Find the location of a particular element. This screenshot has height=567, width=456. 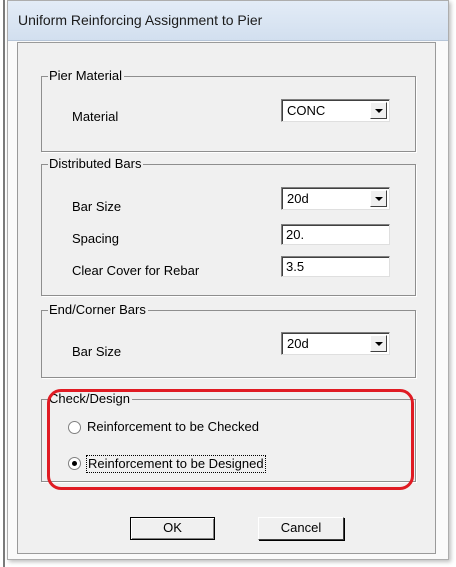

pier-material-legend: Pier Material is located at coordinates (86, 76).